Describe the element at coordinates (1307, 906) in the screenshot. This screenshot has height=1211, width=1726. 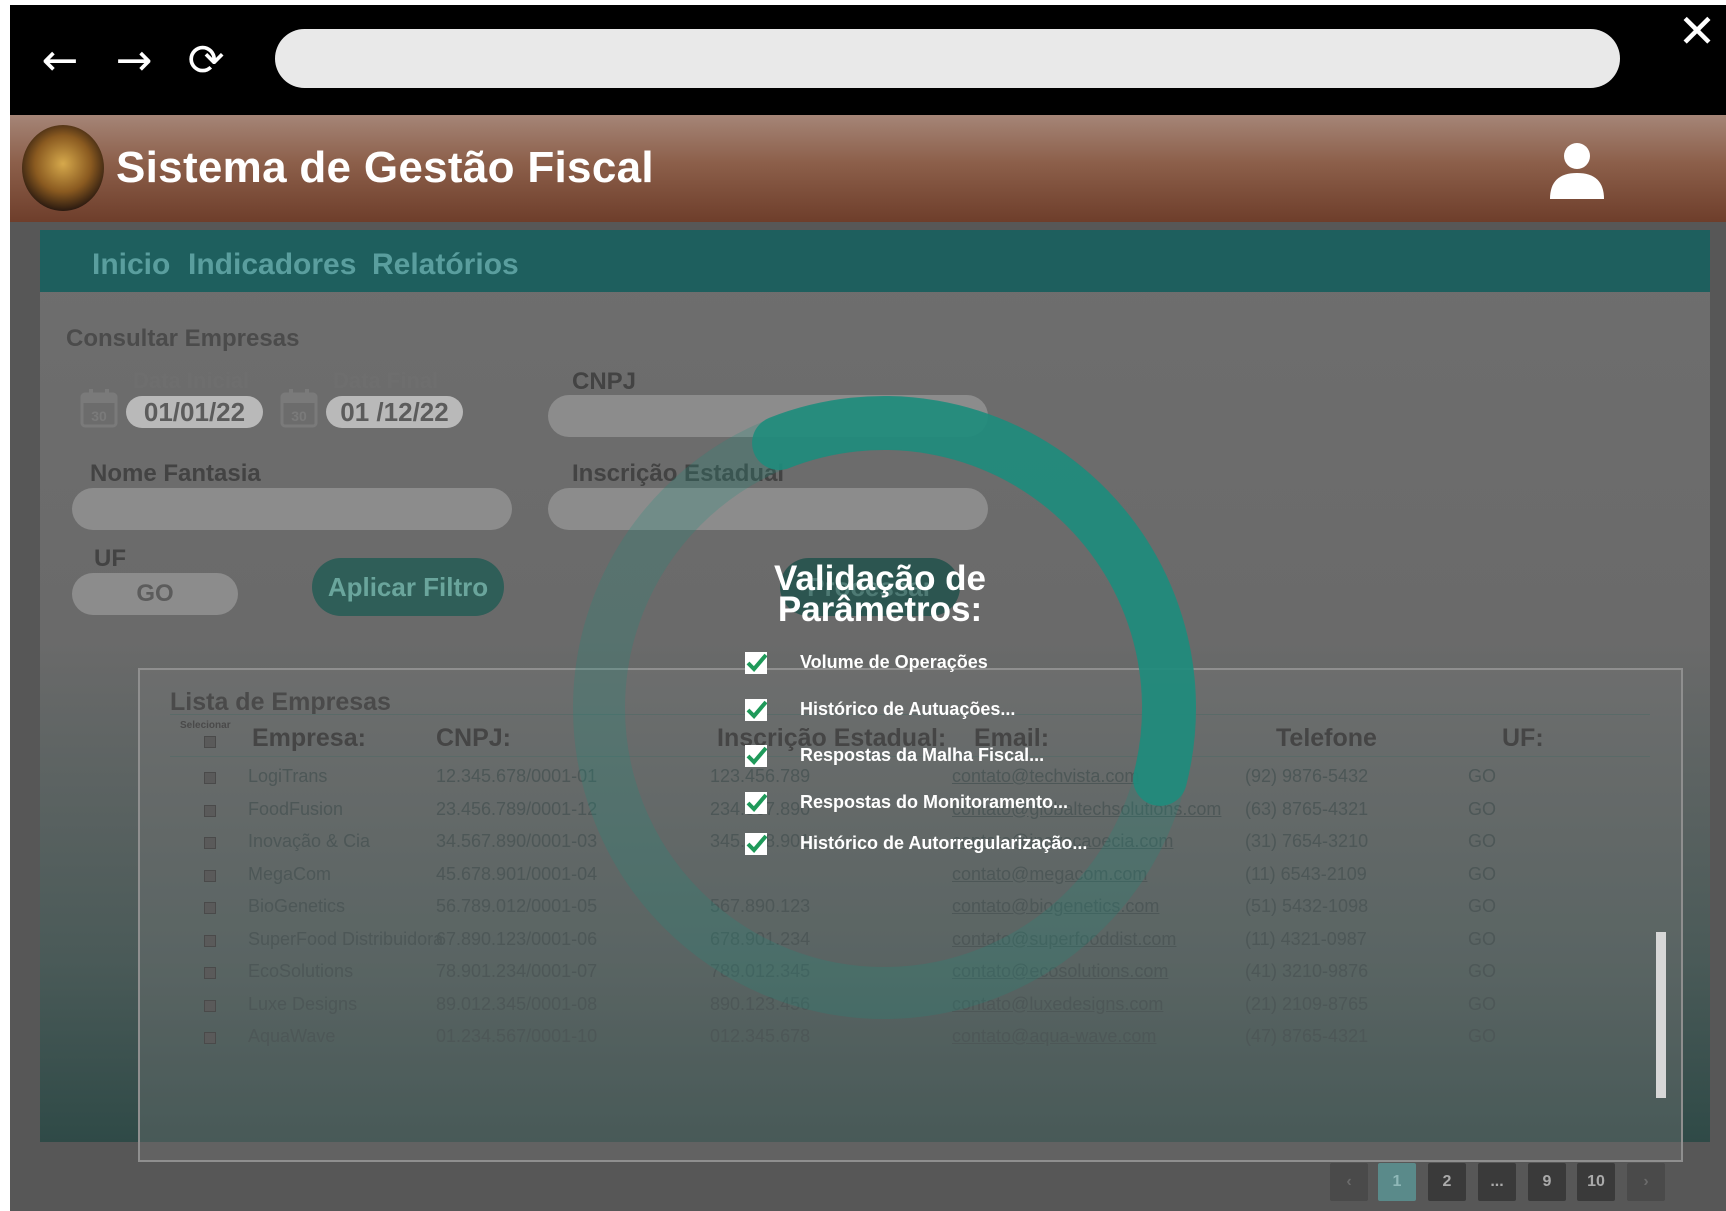
I see `cell-telefone: (51) 5432-1098` at that location.